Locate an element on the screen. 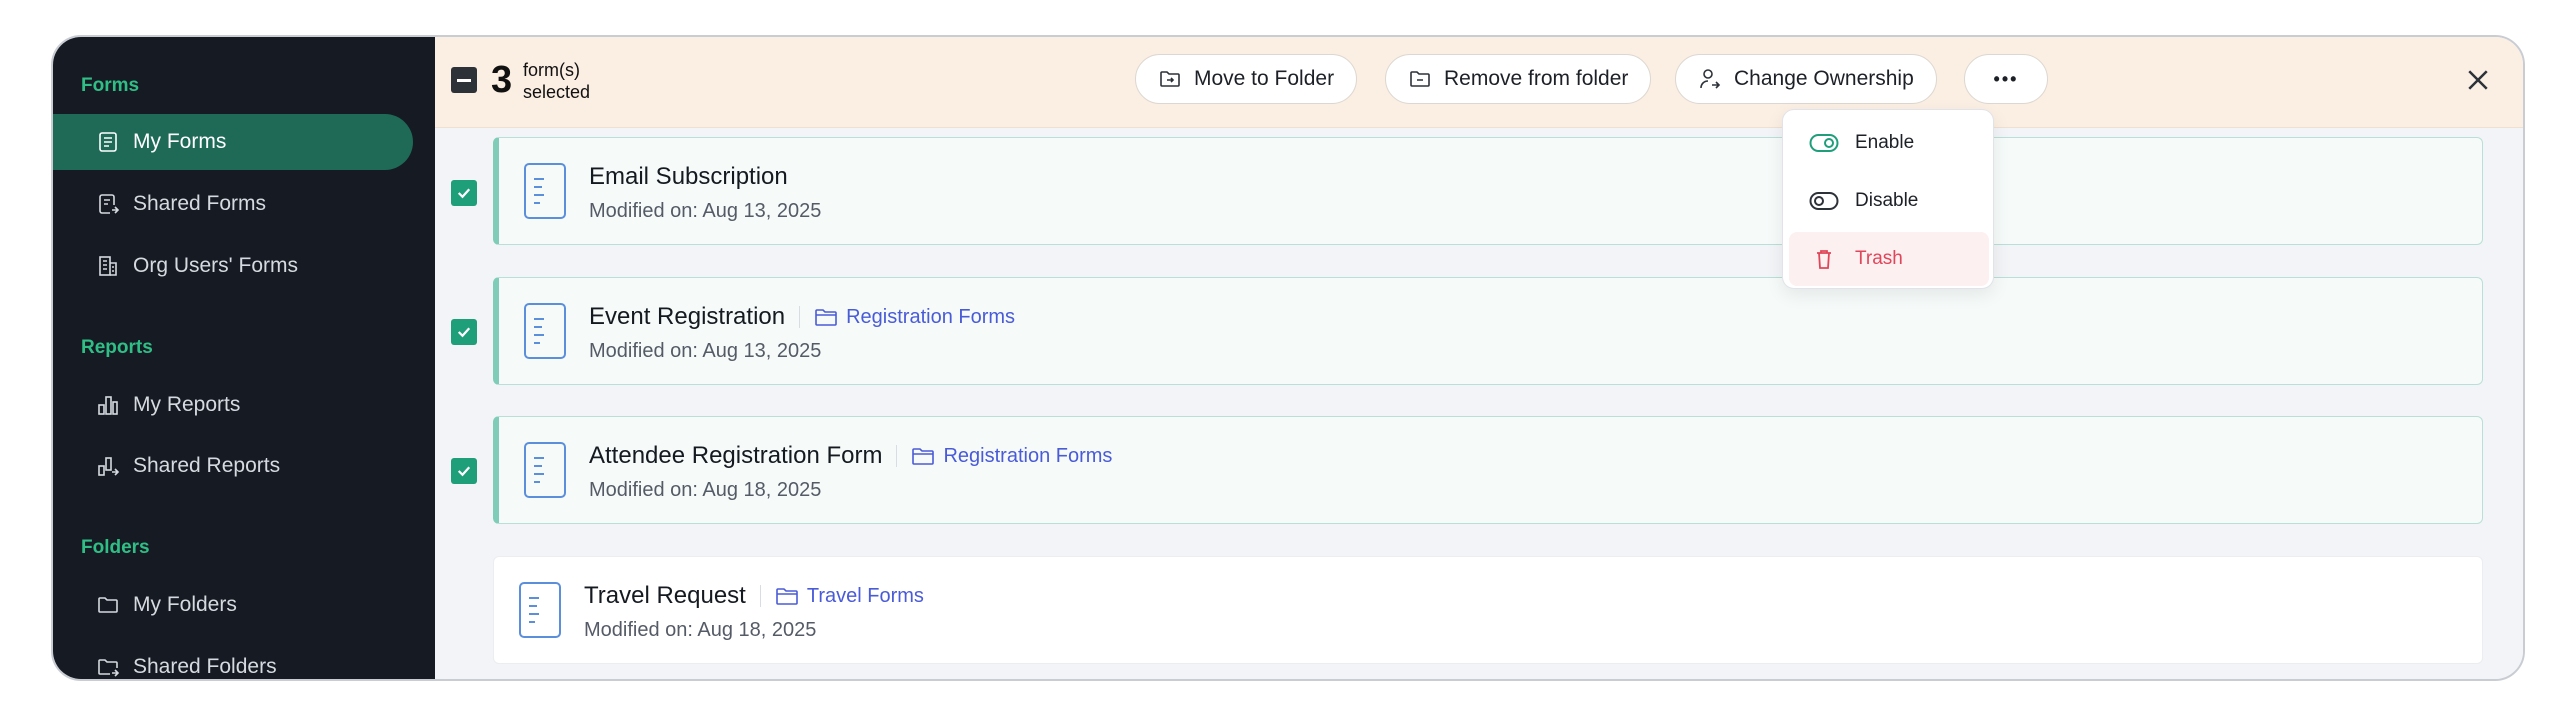 This screenshot has width=2574, height=715. sidebar-item-my-forms: My Forms is located at coordinates (233, 142).